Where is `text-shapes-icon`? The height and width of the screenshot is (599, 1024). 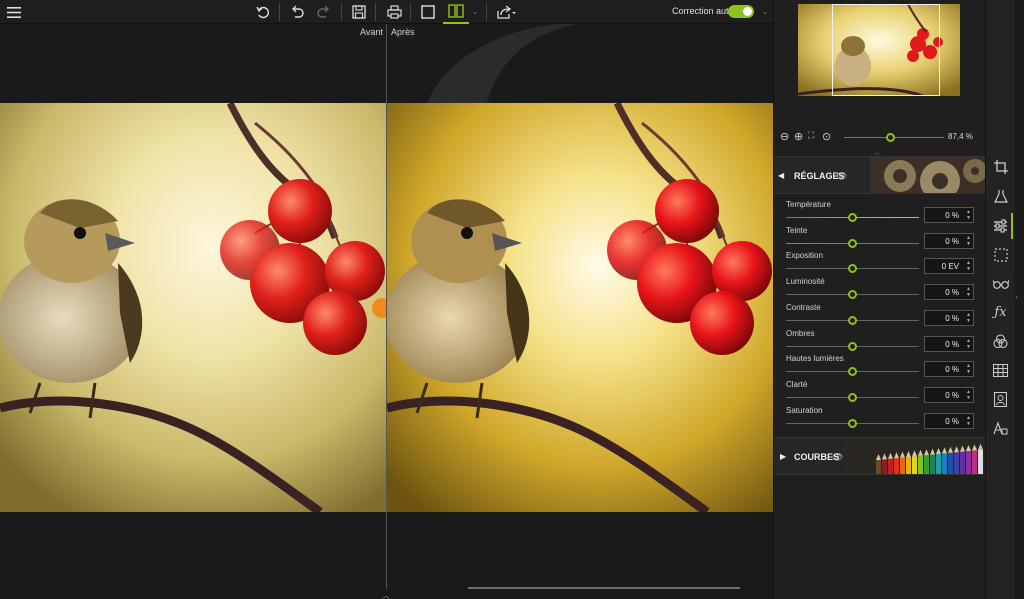 text-shapes-icon is located at coordinates (1000, 428).